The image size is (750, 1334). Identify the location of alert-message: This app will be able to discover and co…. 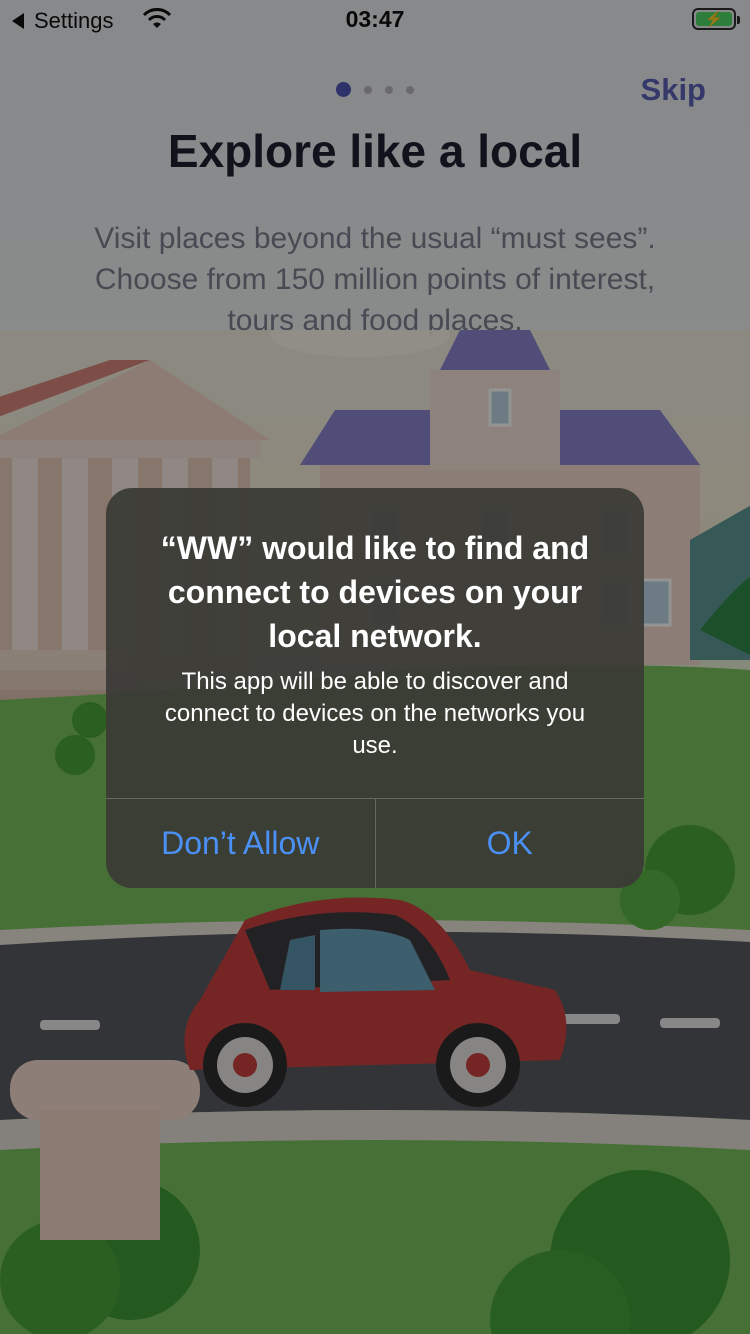
(375, 713).